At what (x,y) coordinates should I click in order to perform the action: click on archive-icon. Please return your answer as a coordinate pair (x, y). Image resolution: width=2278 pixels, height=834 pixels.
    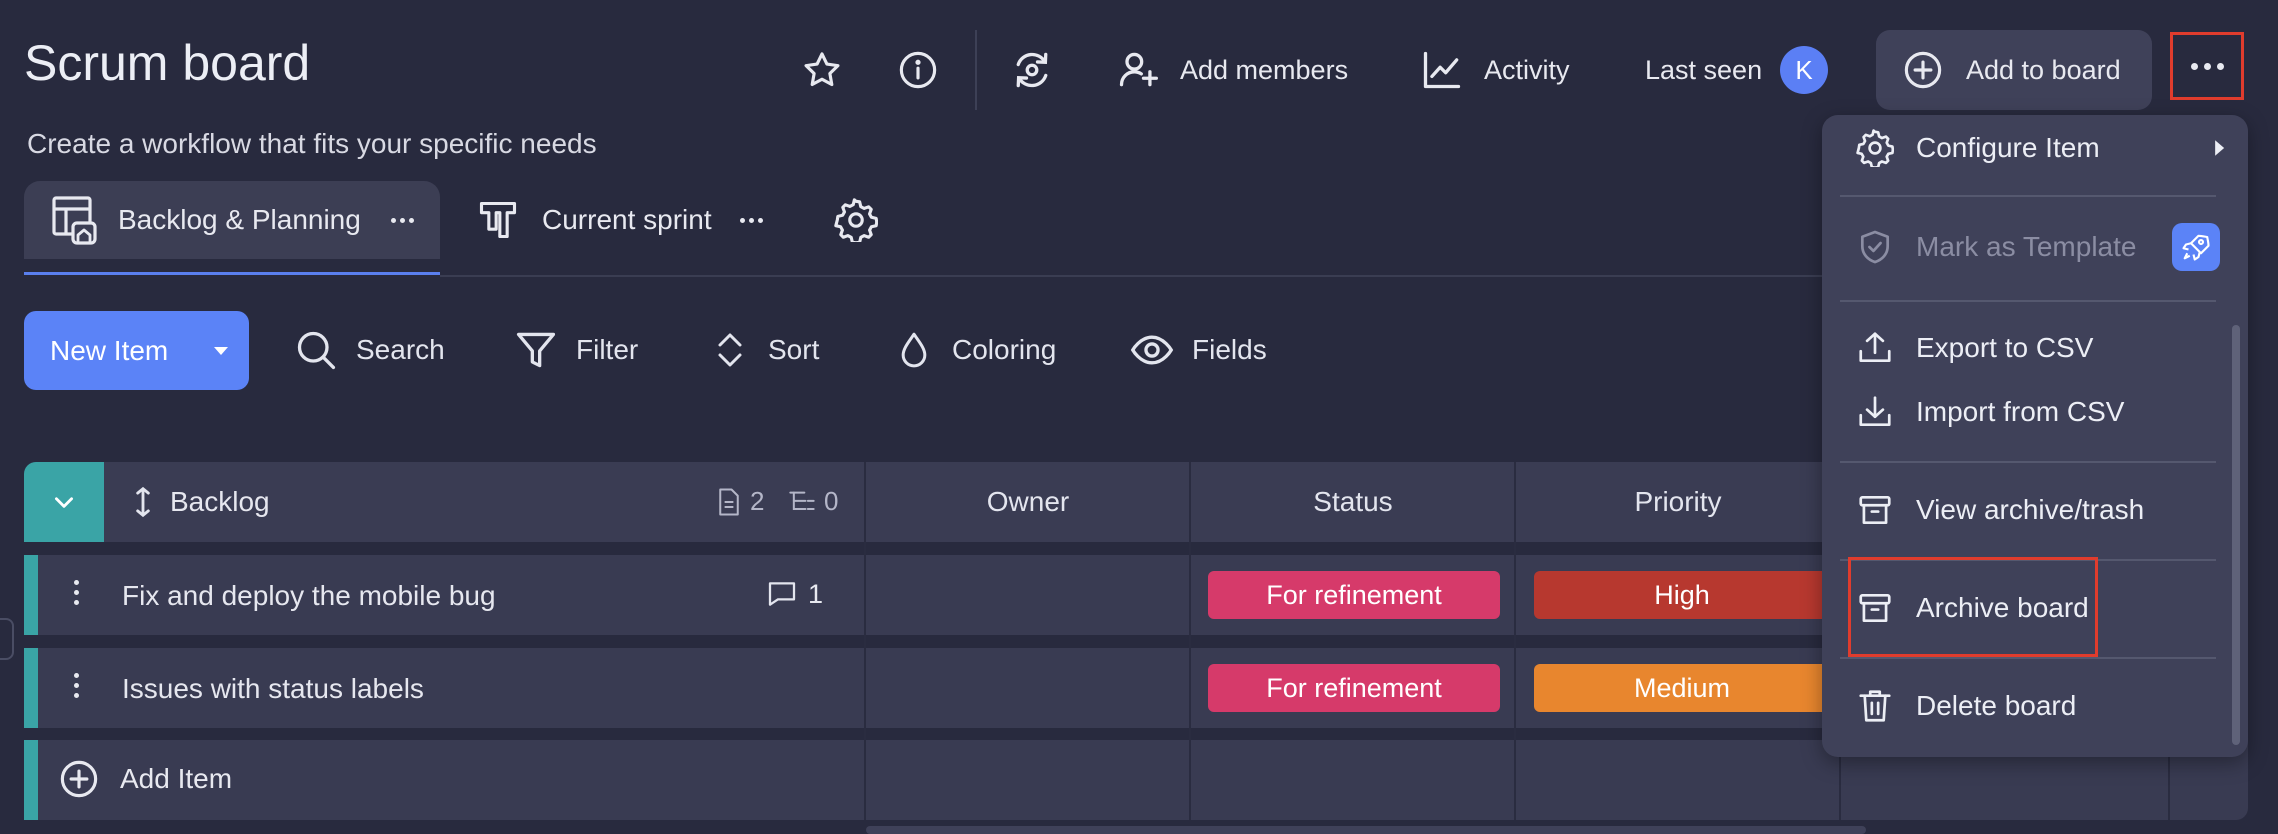
    Looking at the image, I should click on (1875, 510).